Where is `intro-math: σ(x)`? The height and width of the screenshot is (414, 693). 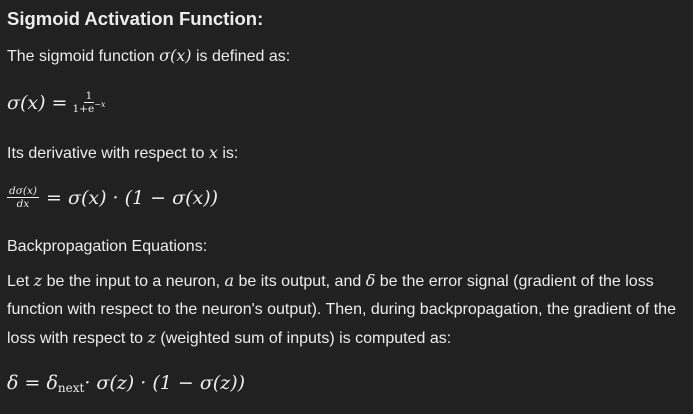 intro-math: σ(x) is located at coordinates (175, 55).